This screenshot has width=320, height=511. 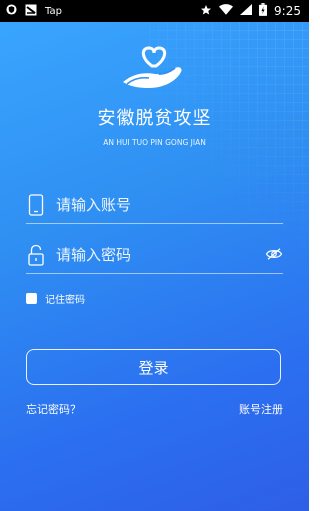 What do you see at coordinates (151, 205) in the screenshot?
I see `account-input` at bounding box center [151, 205].